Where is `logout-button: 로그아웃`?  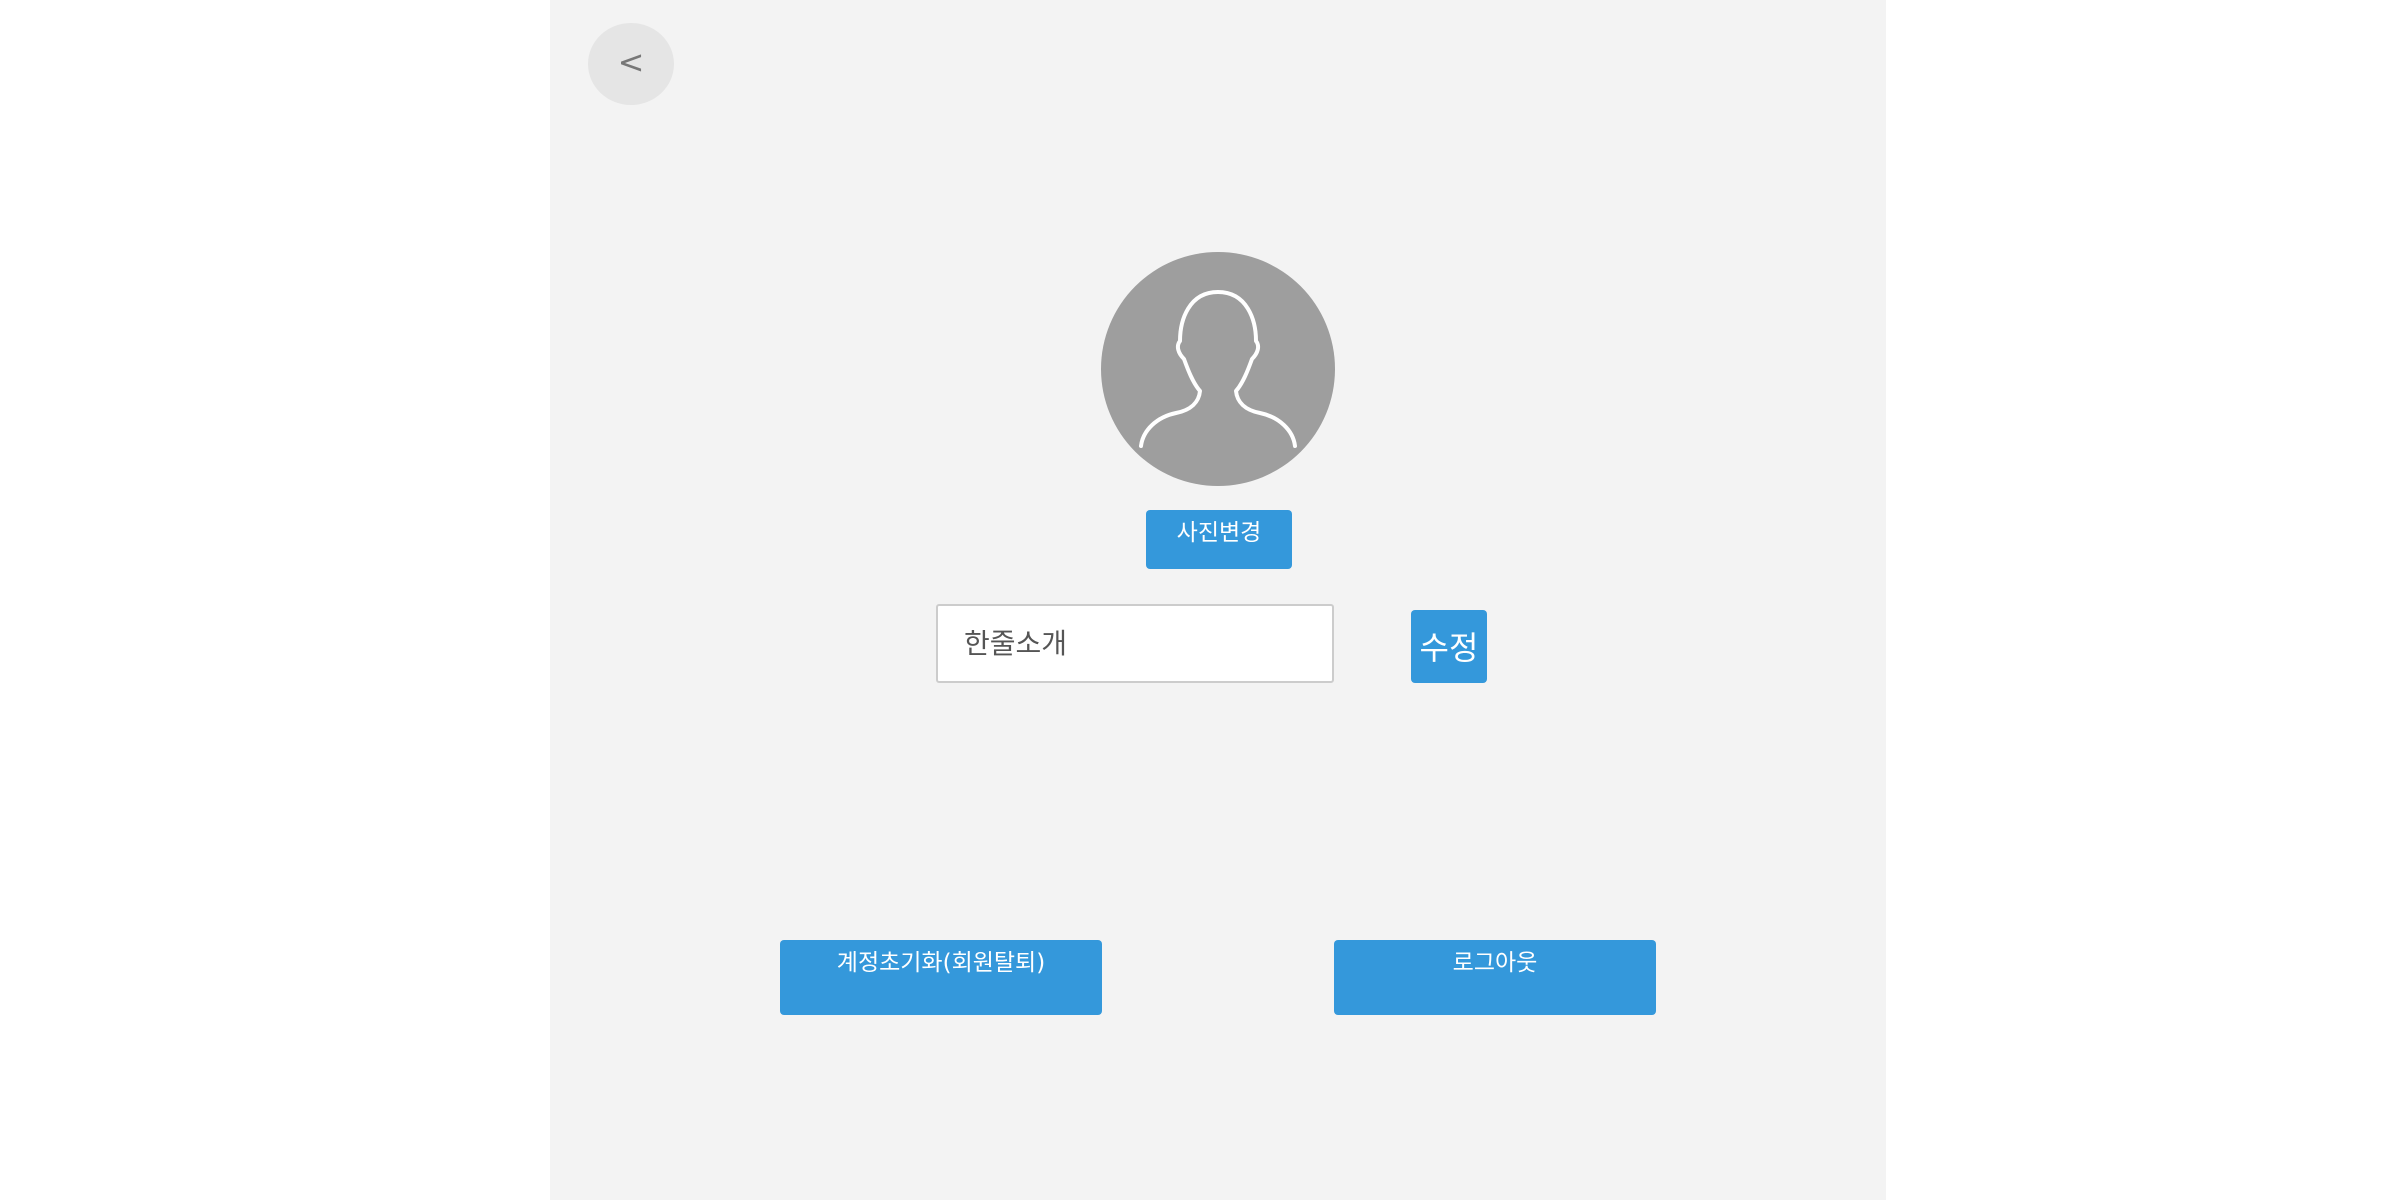 logout-button: 로그아웃 is located at coordinates (1495, 977).